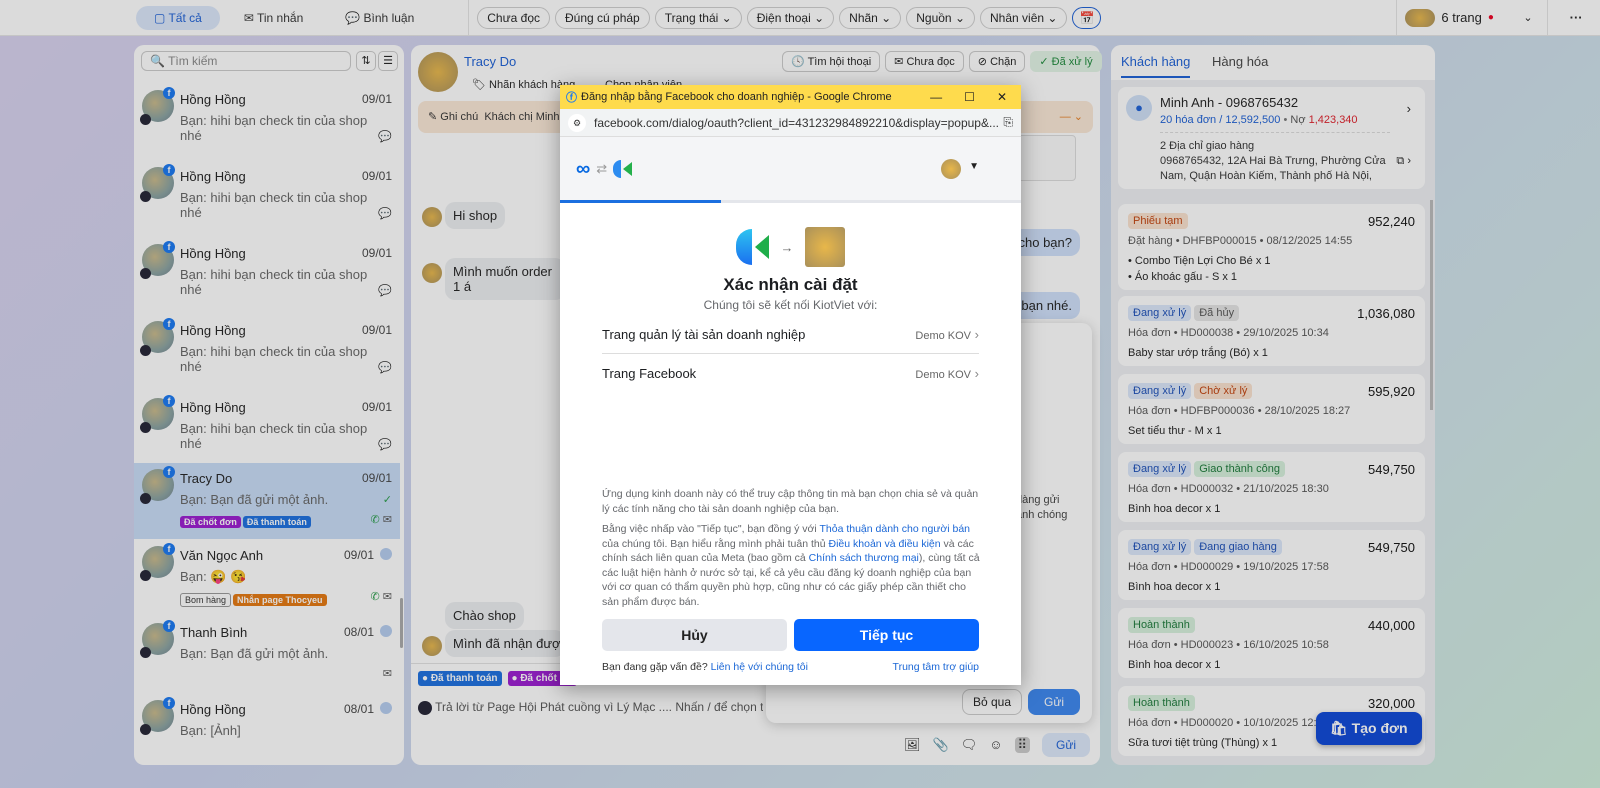  Describe the element at coordinates (864, 558) in the screenshot. I see `commerce-policy-link: Chính sách thương mại` at that location.